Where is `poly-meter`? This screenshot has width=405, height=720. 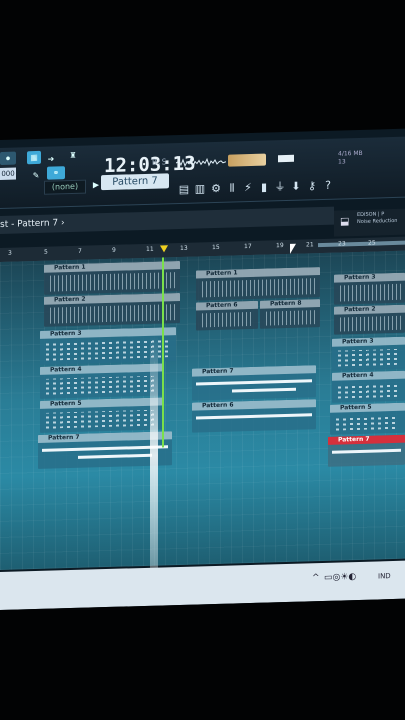 poly-meter is located at coordinates (286, 158).